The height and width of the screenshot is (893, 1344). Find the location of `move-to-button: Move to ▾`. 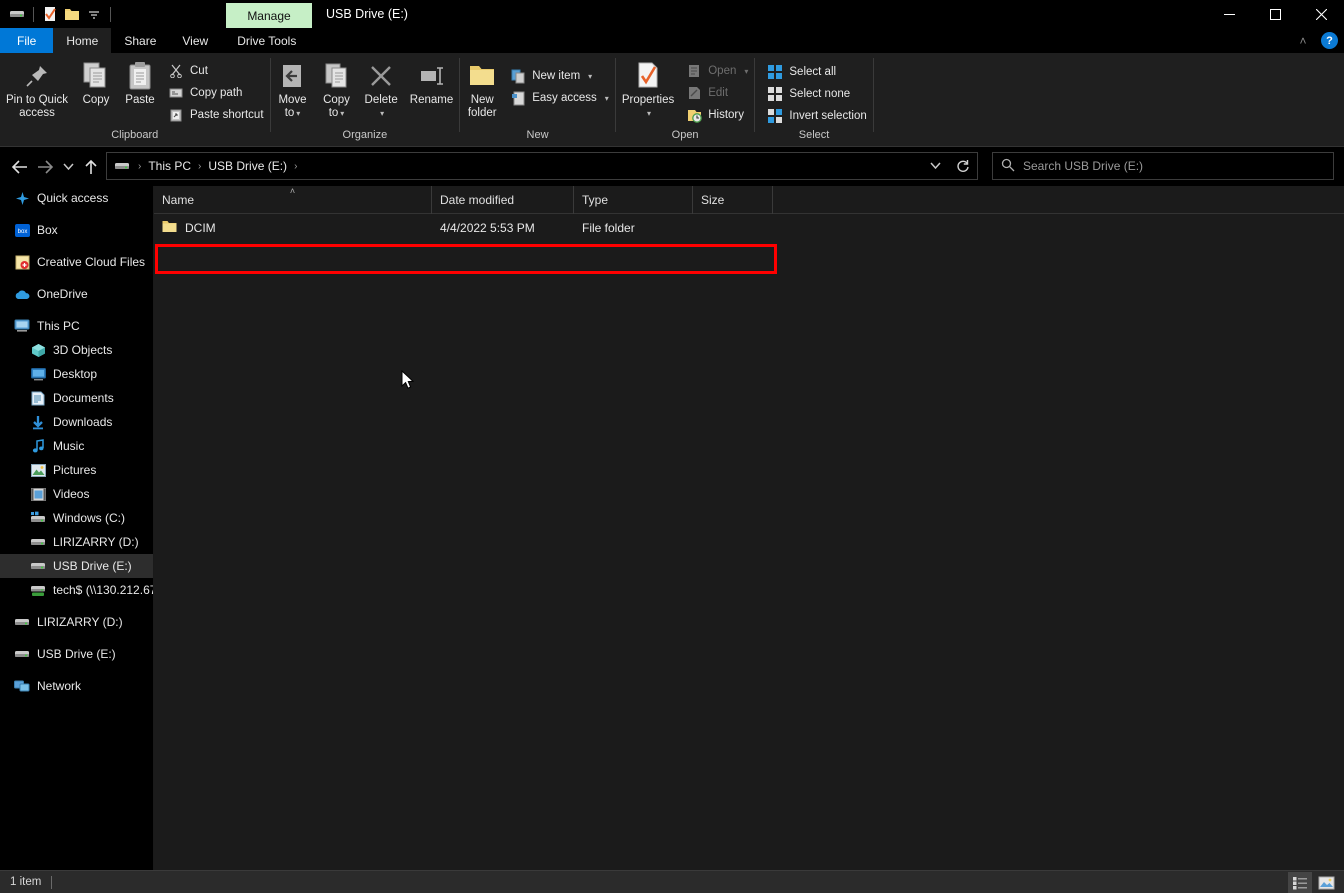

move-to-button: Move to ▾ is located at coordinates (293, 88).